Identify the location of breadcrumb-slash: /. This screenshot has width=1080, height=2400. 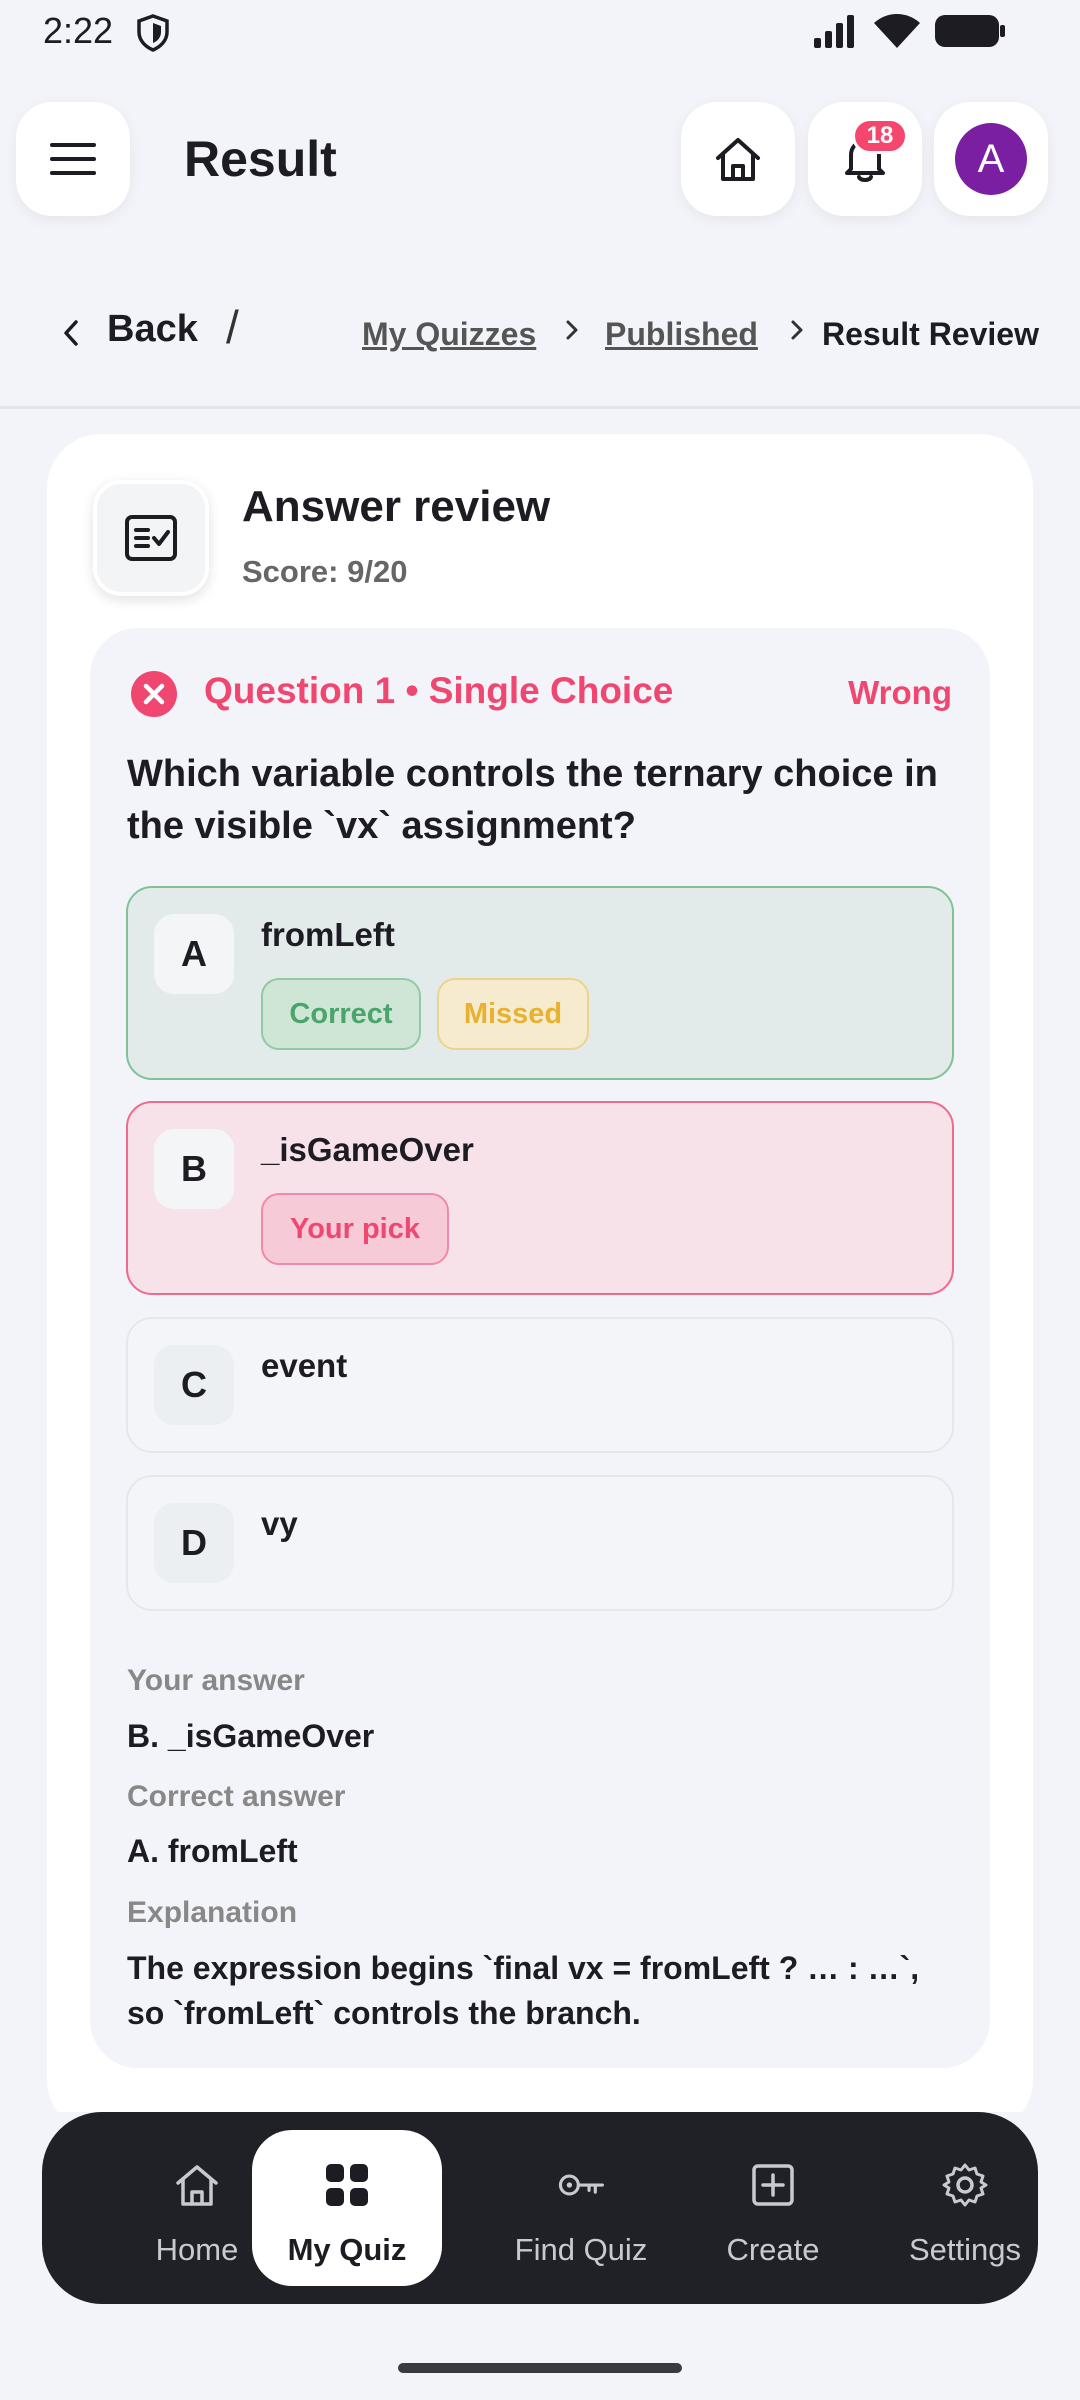
(232, 327).